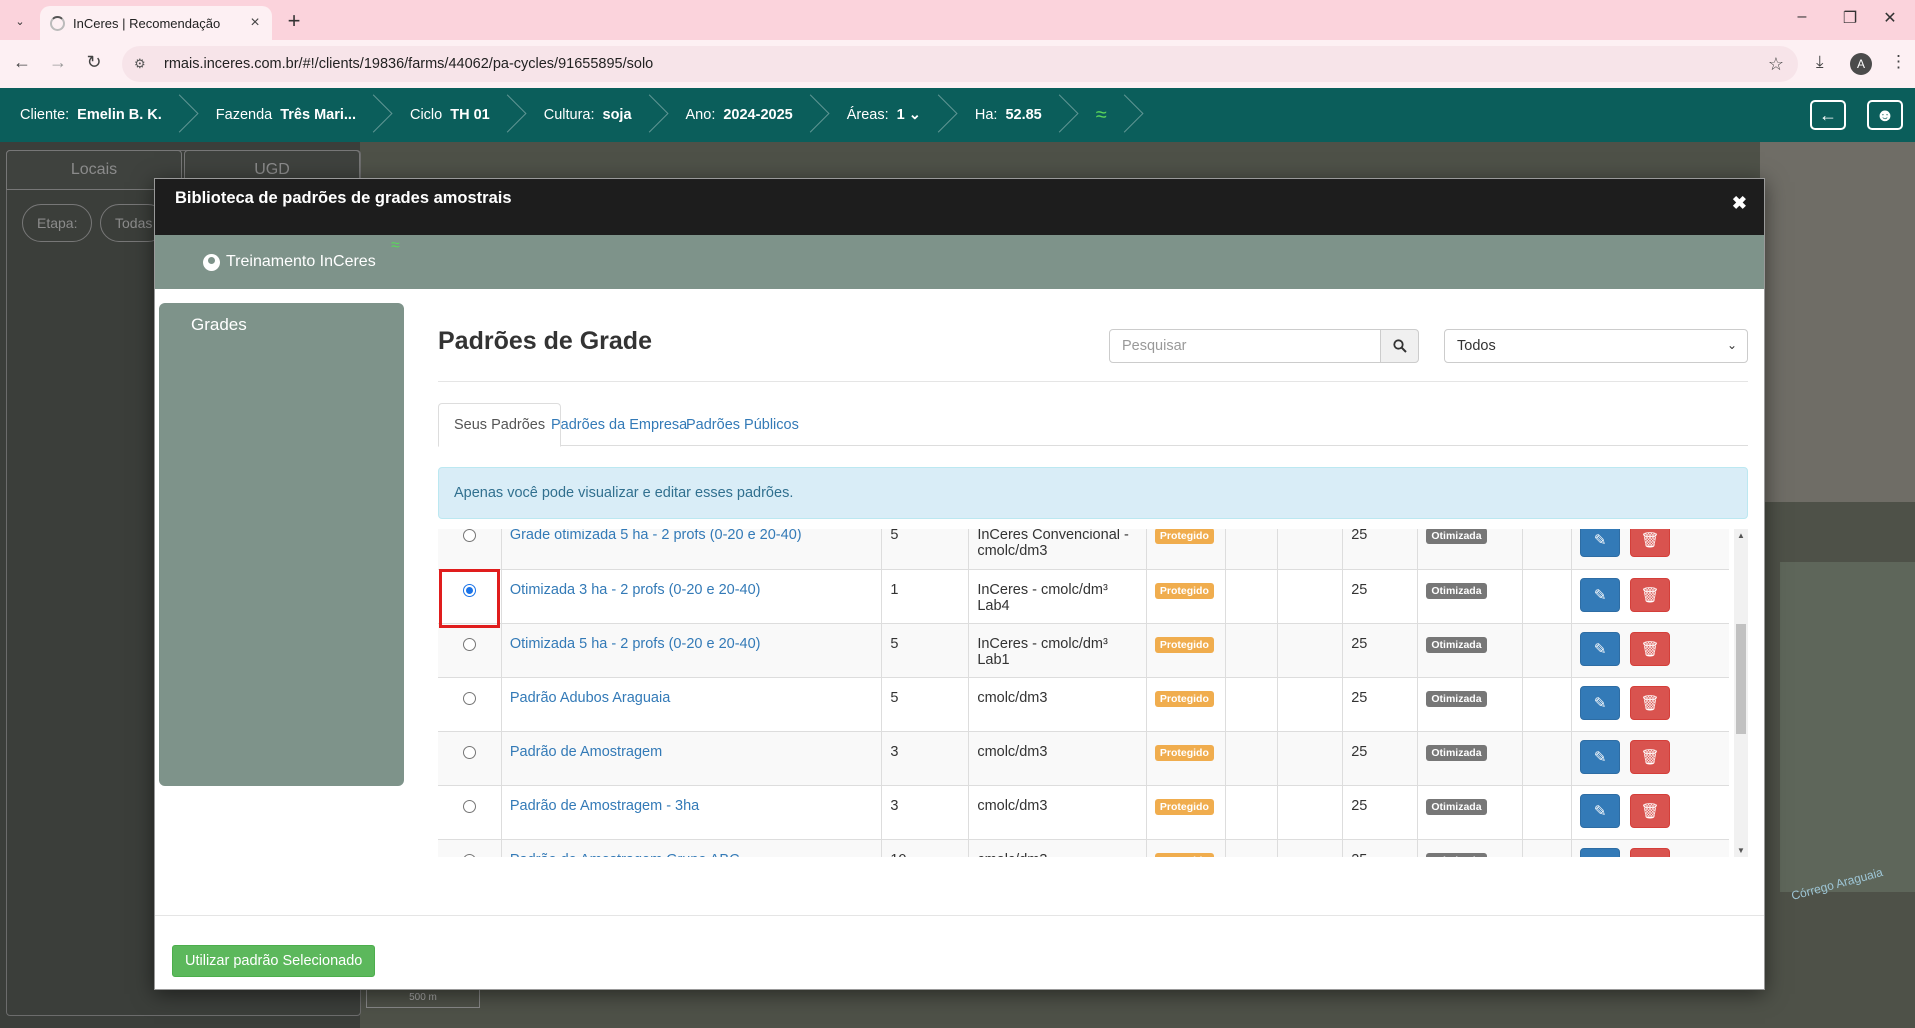  I want to click on modal-close-icon: ✖, so click(1739, 203).